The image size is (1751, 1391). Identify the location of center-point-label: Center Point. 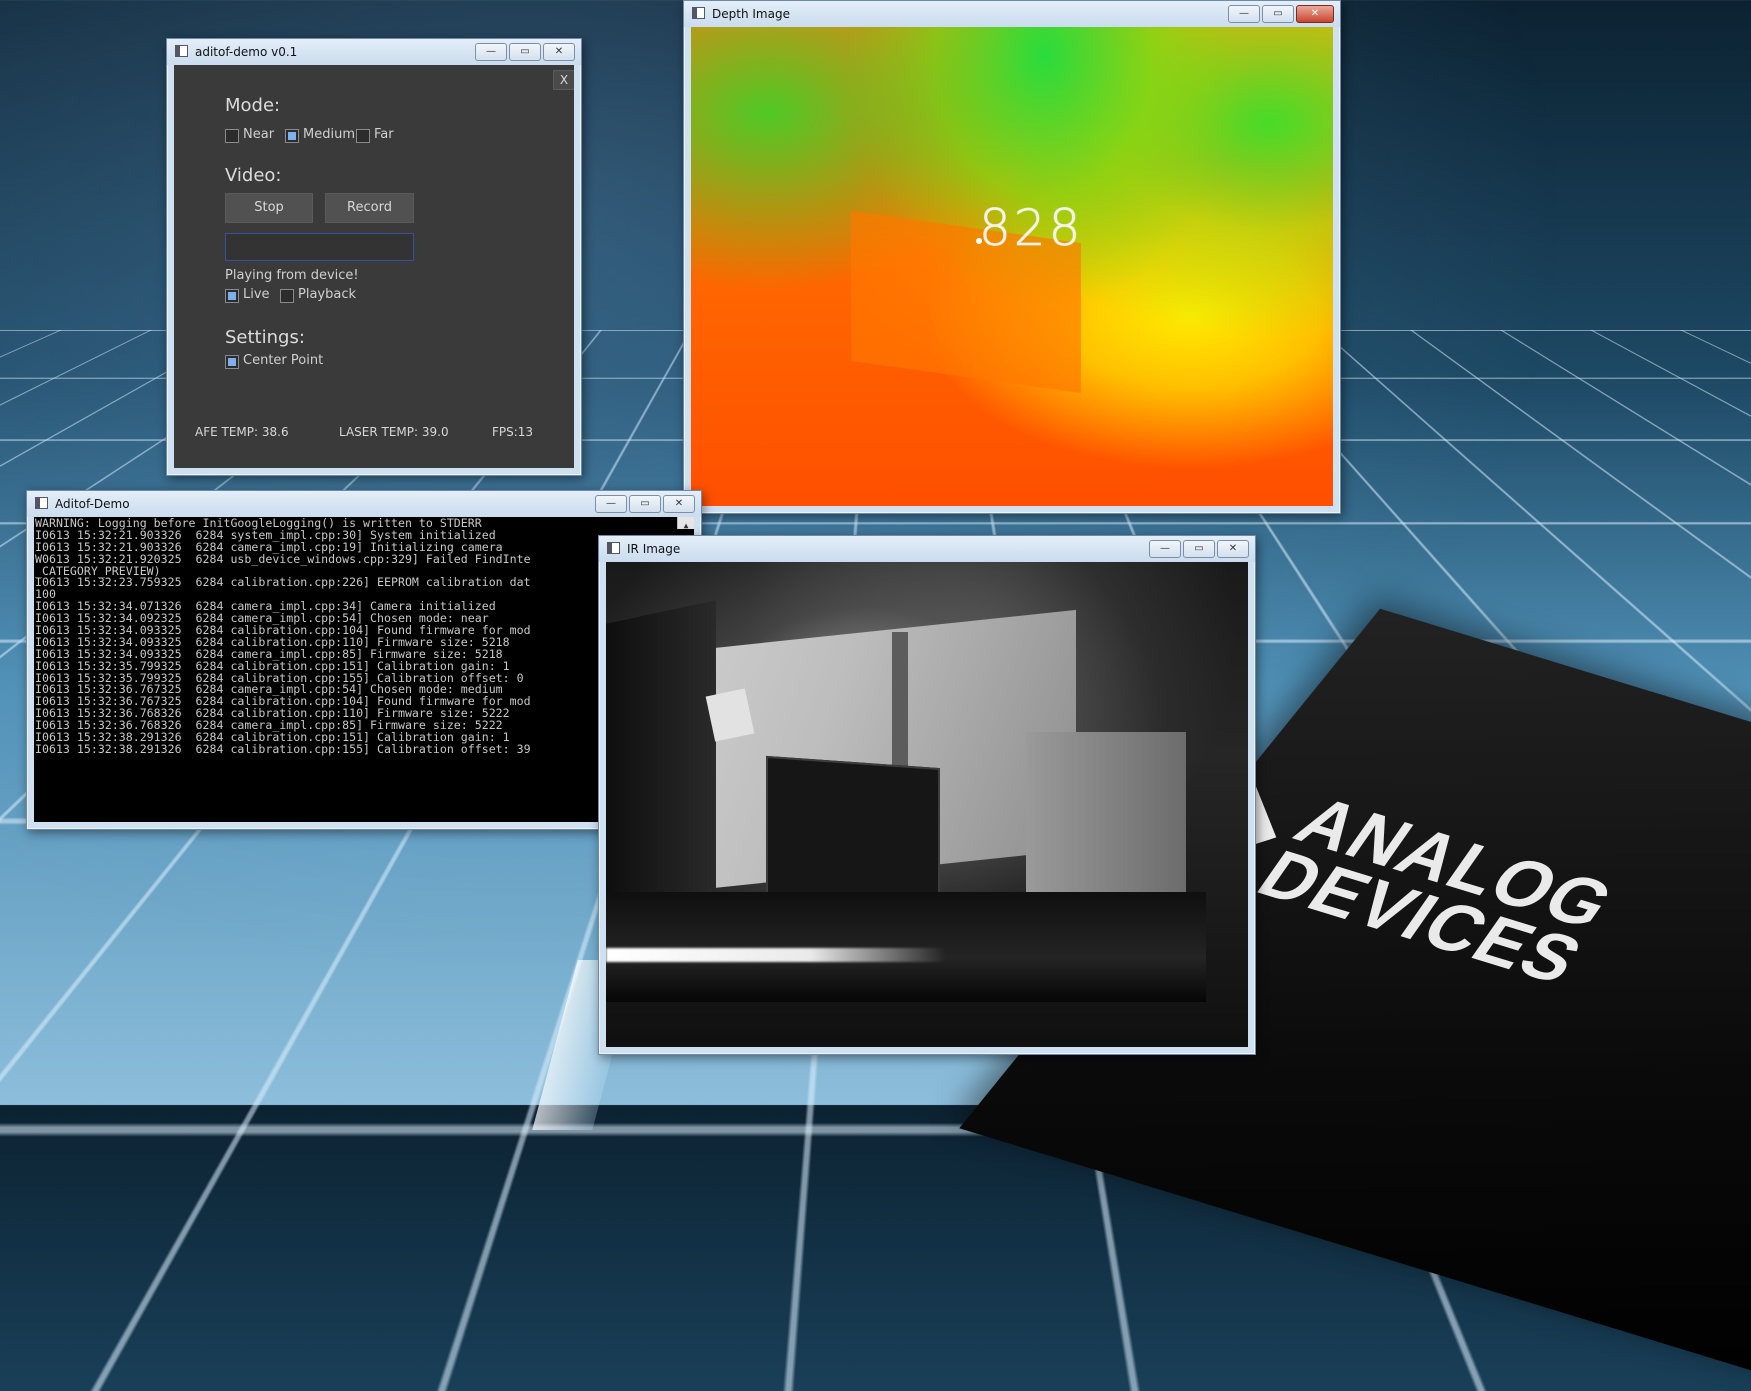
(283, 360).